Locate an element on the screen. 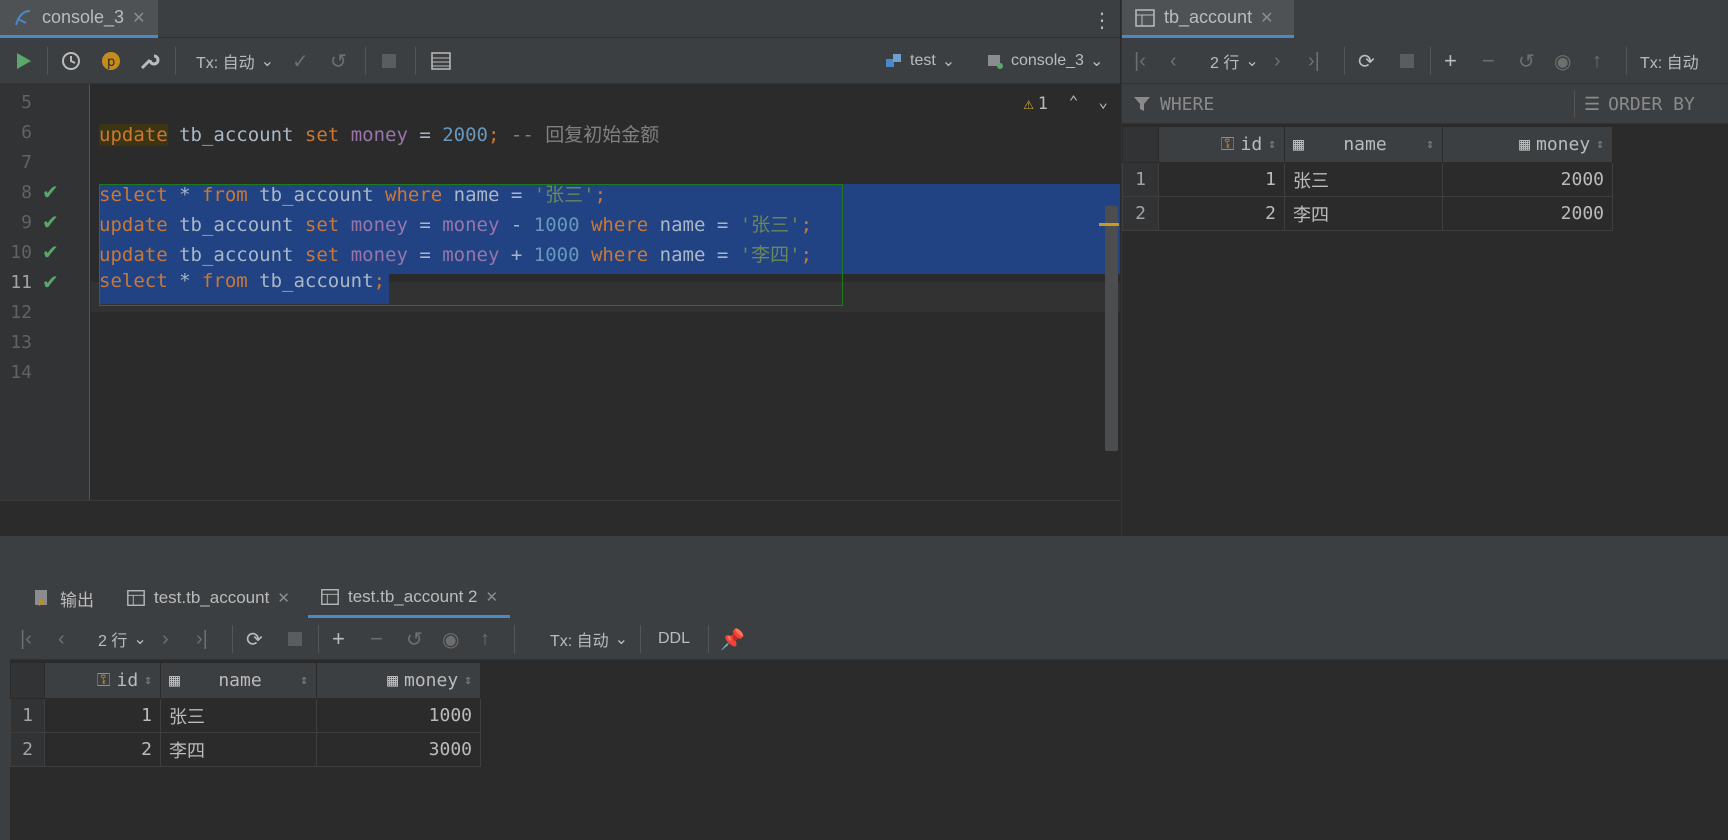 The height and width of the screenshot is (840, 1728). tx-mode-label: Tx: 自动 is located at coordinates (579, 641).